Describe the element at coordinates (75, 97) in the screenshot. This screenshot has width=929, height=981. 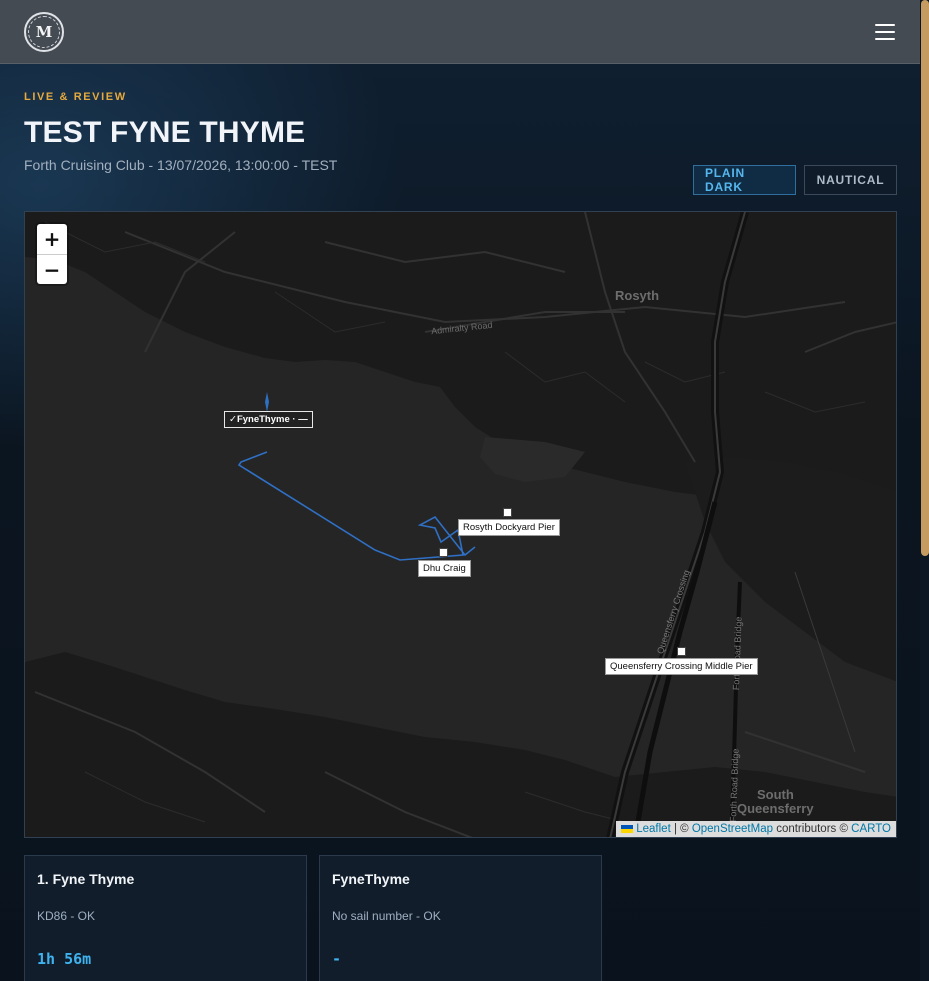
I see `section-eyebrow: LIVE & REVIEW` at that location.